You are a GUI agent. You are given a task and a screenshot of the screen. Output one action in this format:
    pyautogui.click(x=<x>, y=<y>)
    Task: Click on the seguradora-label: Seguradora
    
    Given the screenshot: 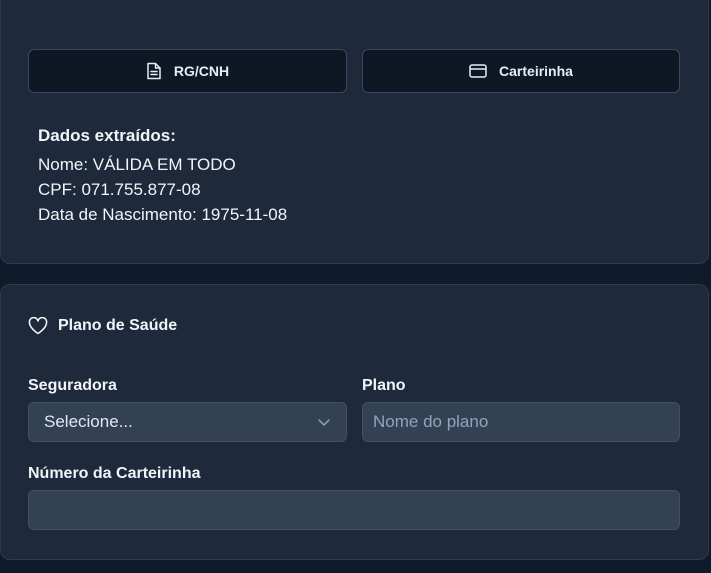 What is the action you would take?
    pyautogui.click(x=72, y=385)
    